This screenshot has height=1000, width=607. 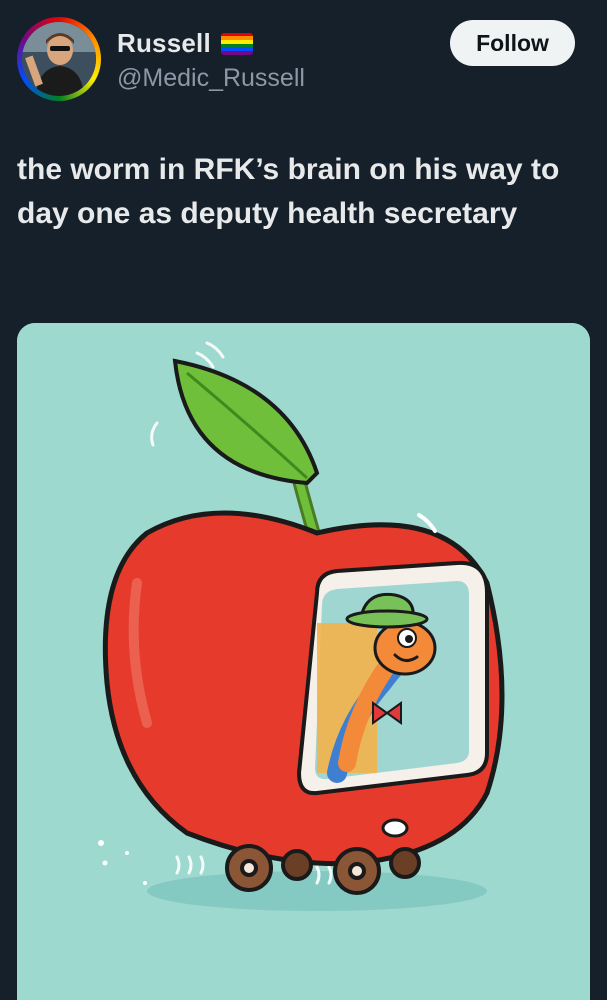 I want to click on name-row: Russell, so click(x=185, y=43).